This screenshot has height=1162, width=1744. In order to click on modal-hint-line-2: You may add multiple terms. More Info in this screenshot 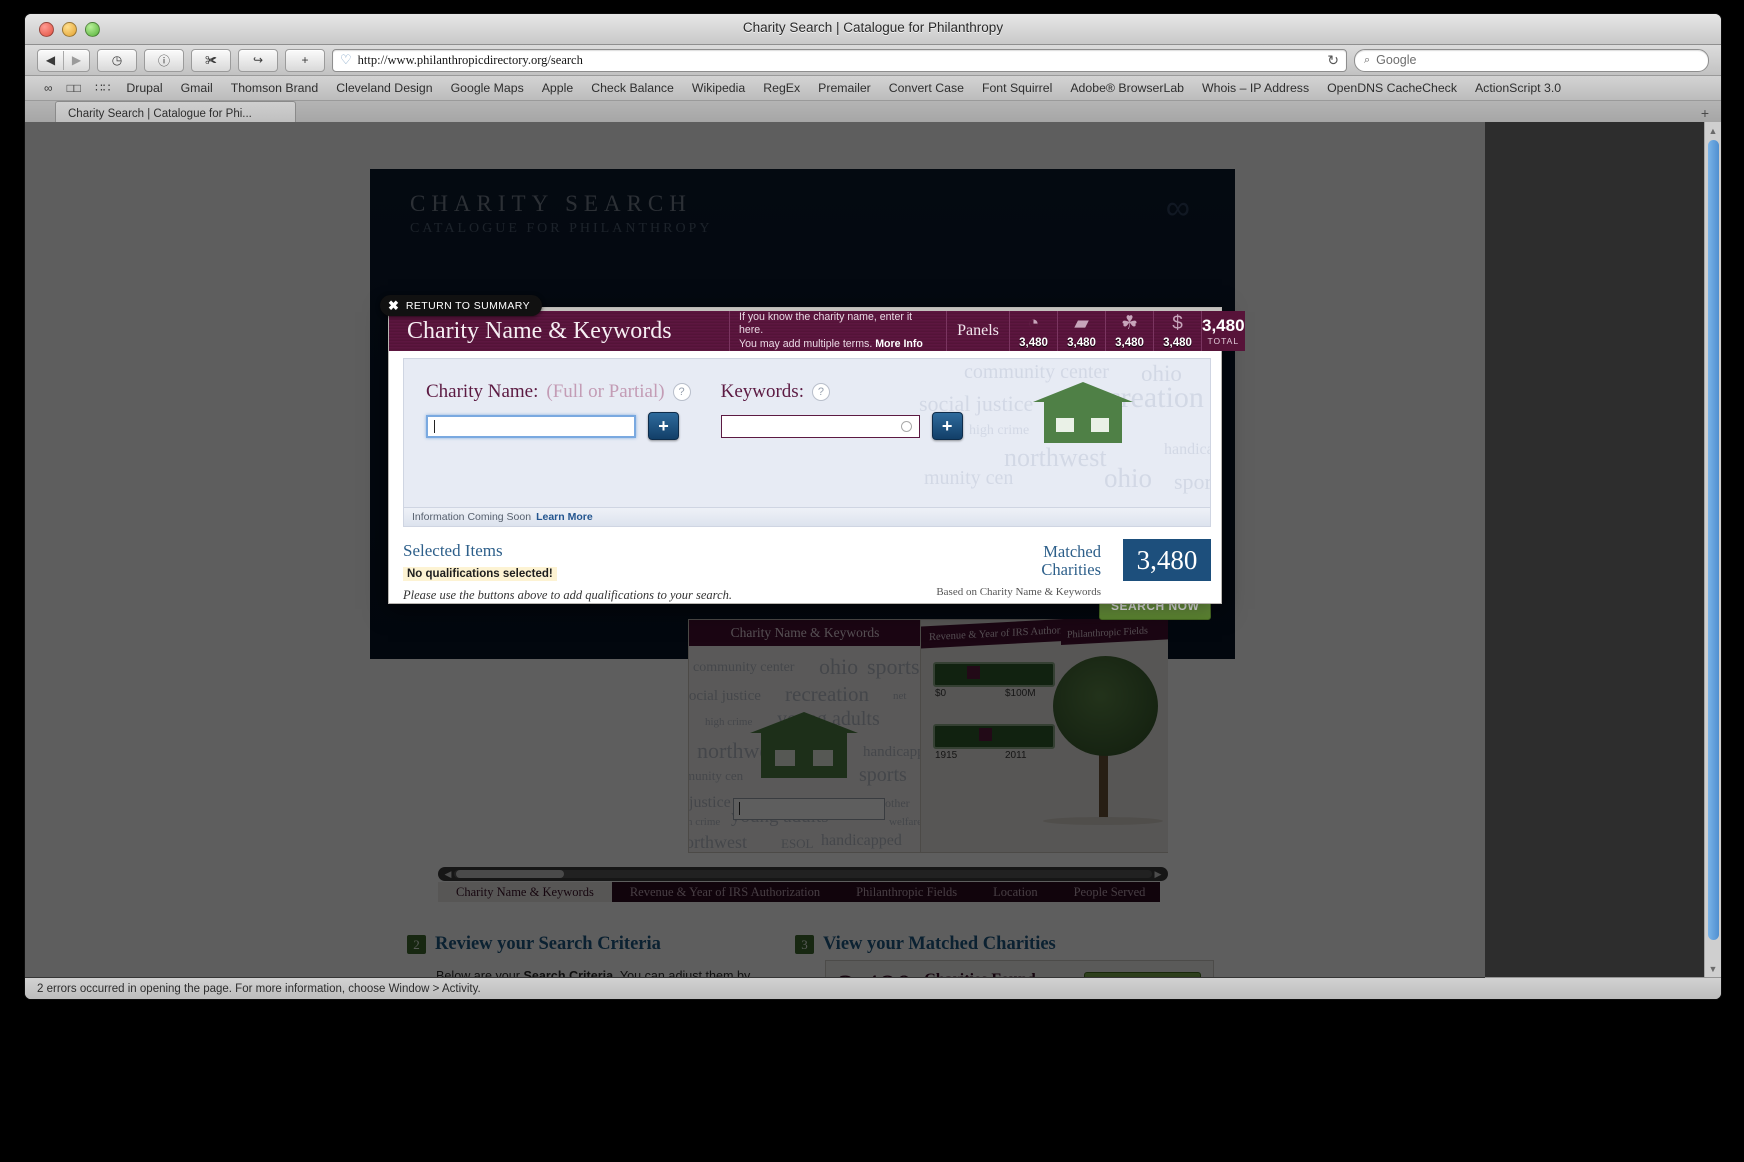, I will do `click(838, 345)`.